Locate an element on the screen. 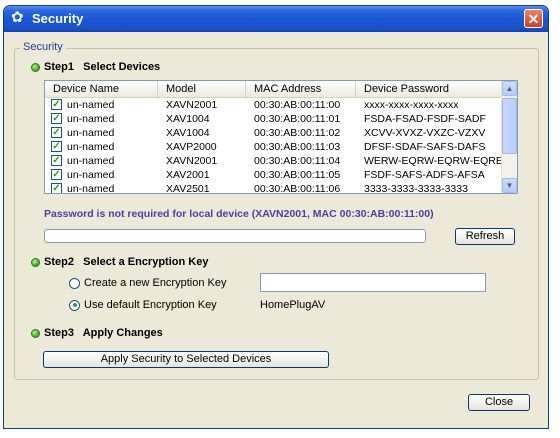  mac-address-cell: 00:30:AB:00:11:02 is located at coordinates (297, 133).